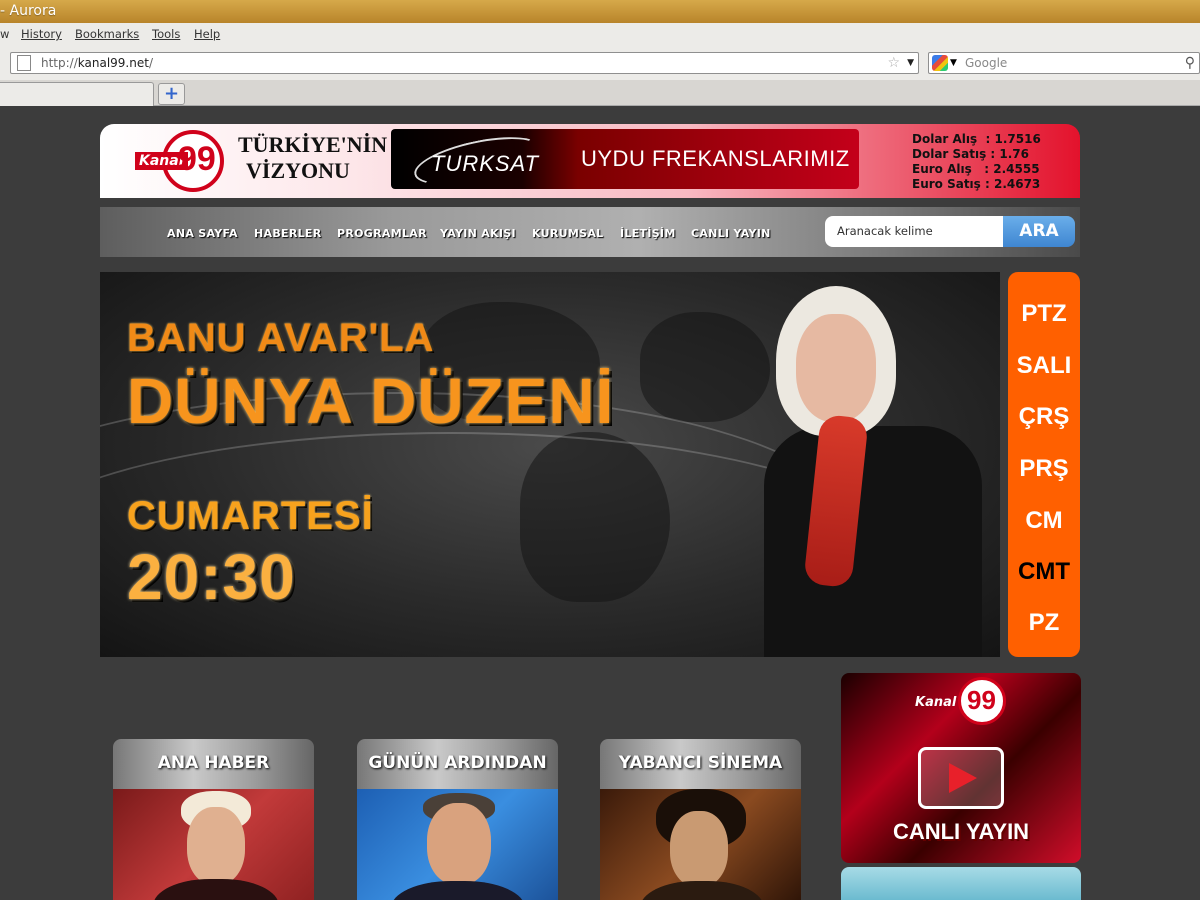 The image size is (1200, 900). Describe the element at coordinates (4, 34) in the screenshot. I see `menu-view: w` at that location.